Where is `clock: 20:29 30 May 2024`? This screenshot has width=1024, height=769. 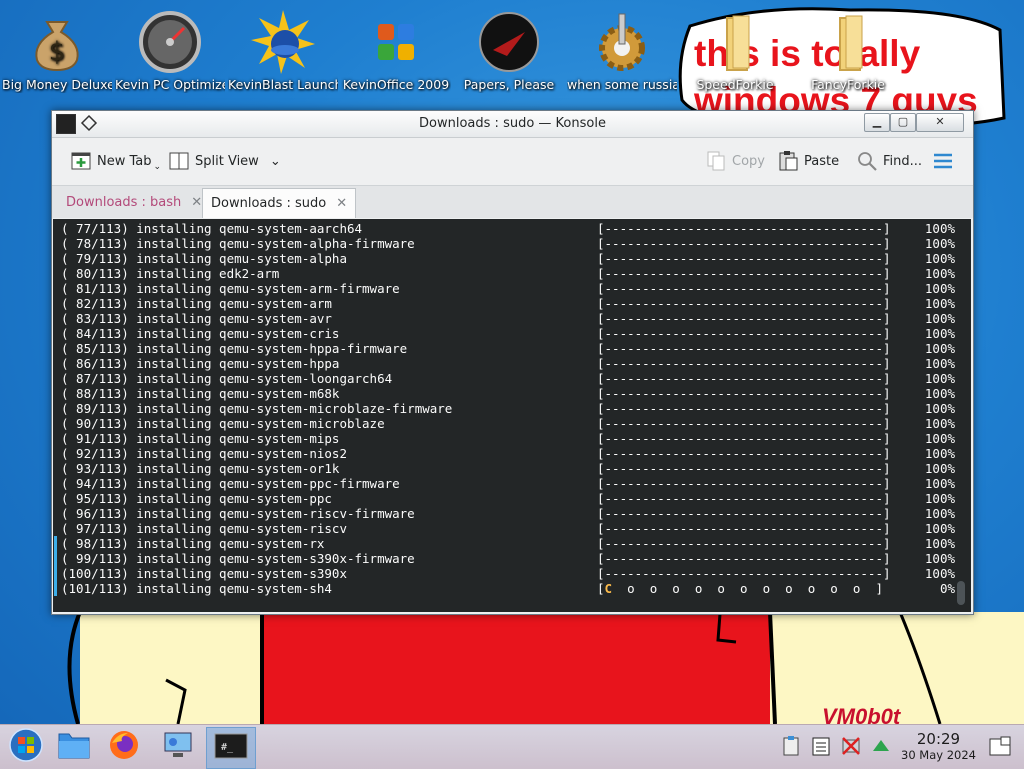 clock: 20:29 30 May 2024 is located at coordinates (938, 746).